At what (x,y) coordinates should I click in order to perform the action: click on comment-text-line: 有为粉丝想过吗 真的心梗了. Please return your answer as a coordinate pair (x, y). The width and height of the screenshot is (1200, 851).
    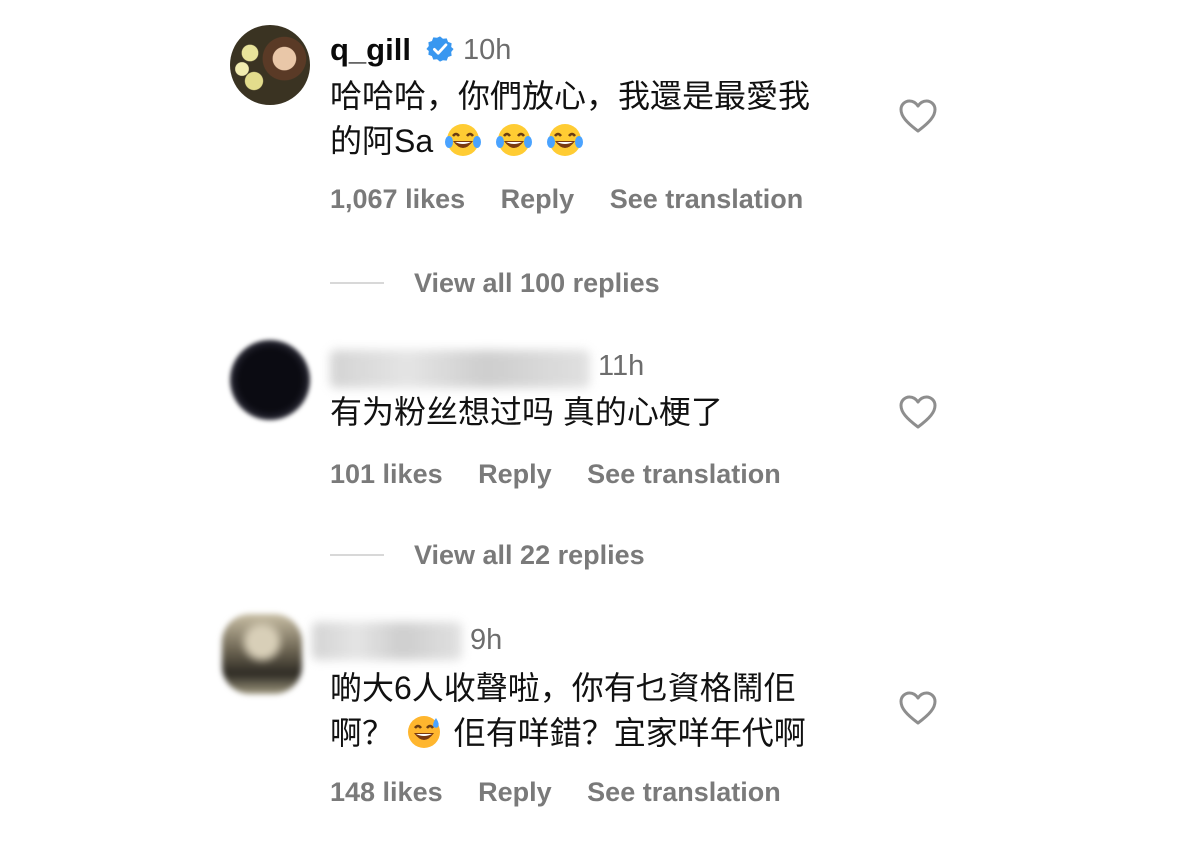
    Looking at the image, I should click on (526, 412).